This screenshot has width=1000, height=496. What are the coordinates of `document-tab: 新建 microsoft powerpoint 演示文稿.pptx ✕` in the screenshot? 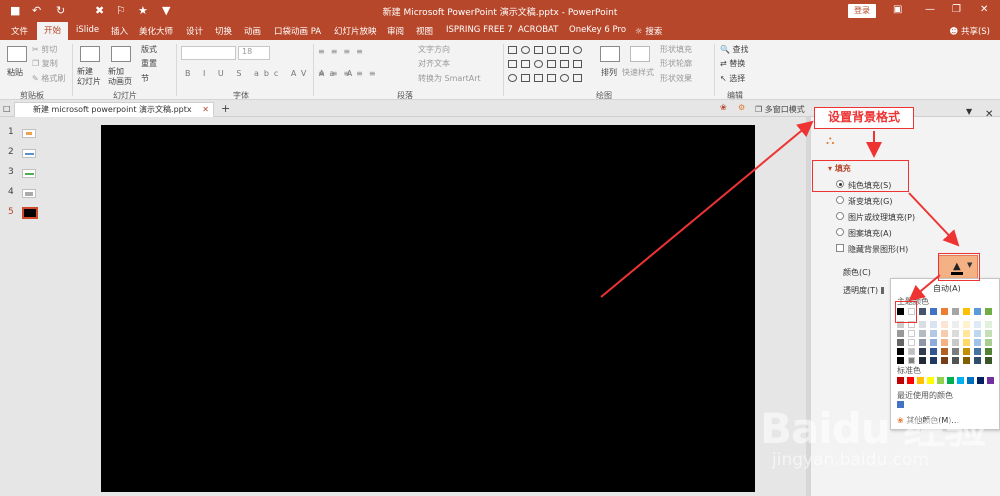 It's located at (114, 109).